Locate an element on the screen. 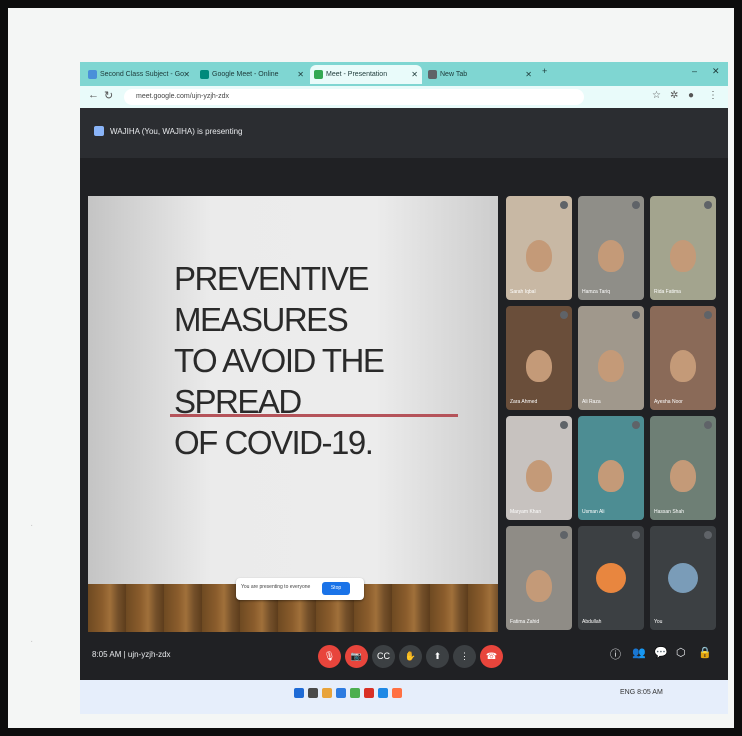 The height and width of the screenshot is (736, 742). participant-tile: Maryam Khan is located at coordinates (539, 468).